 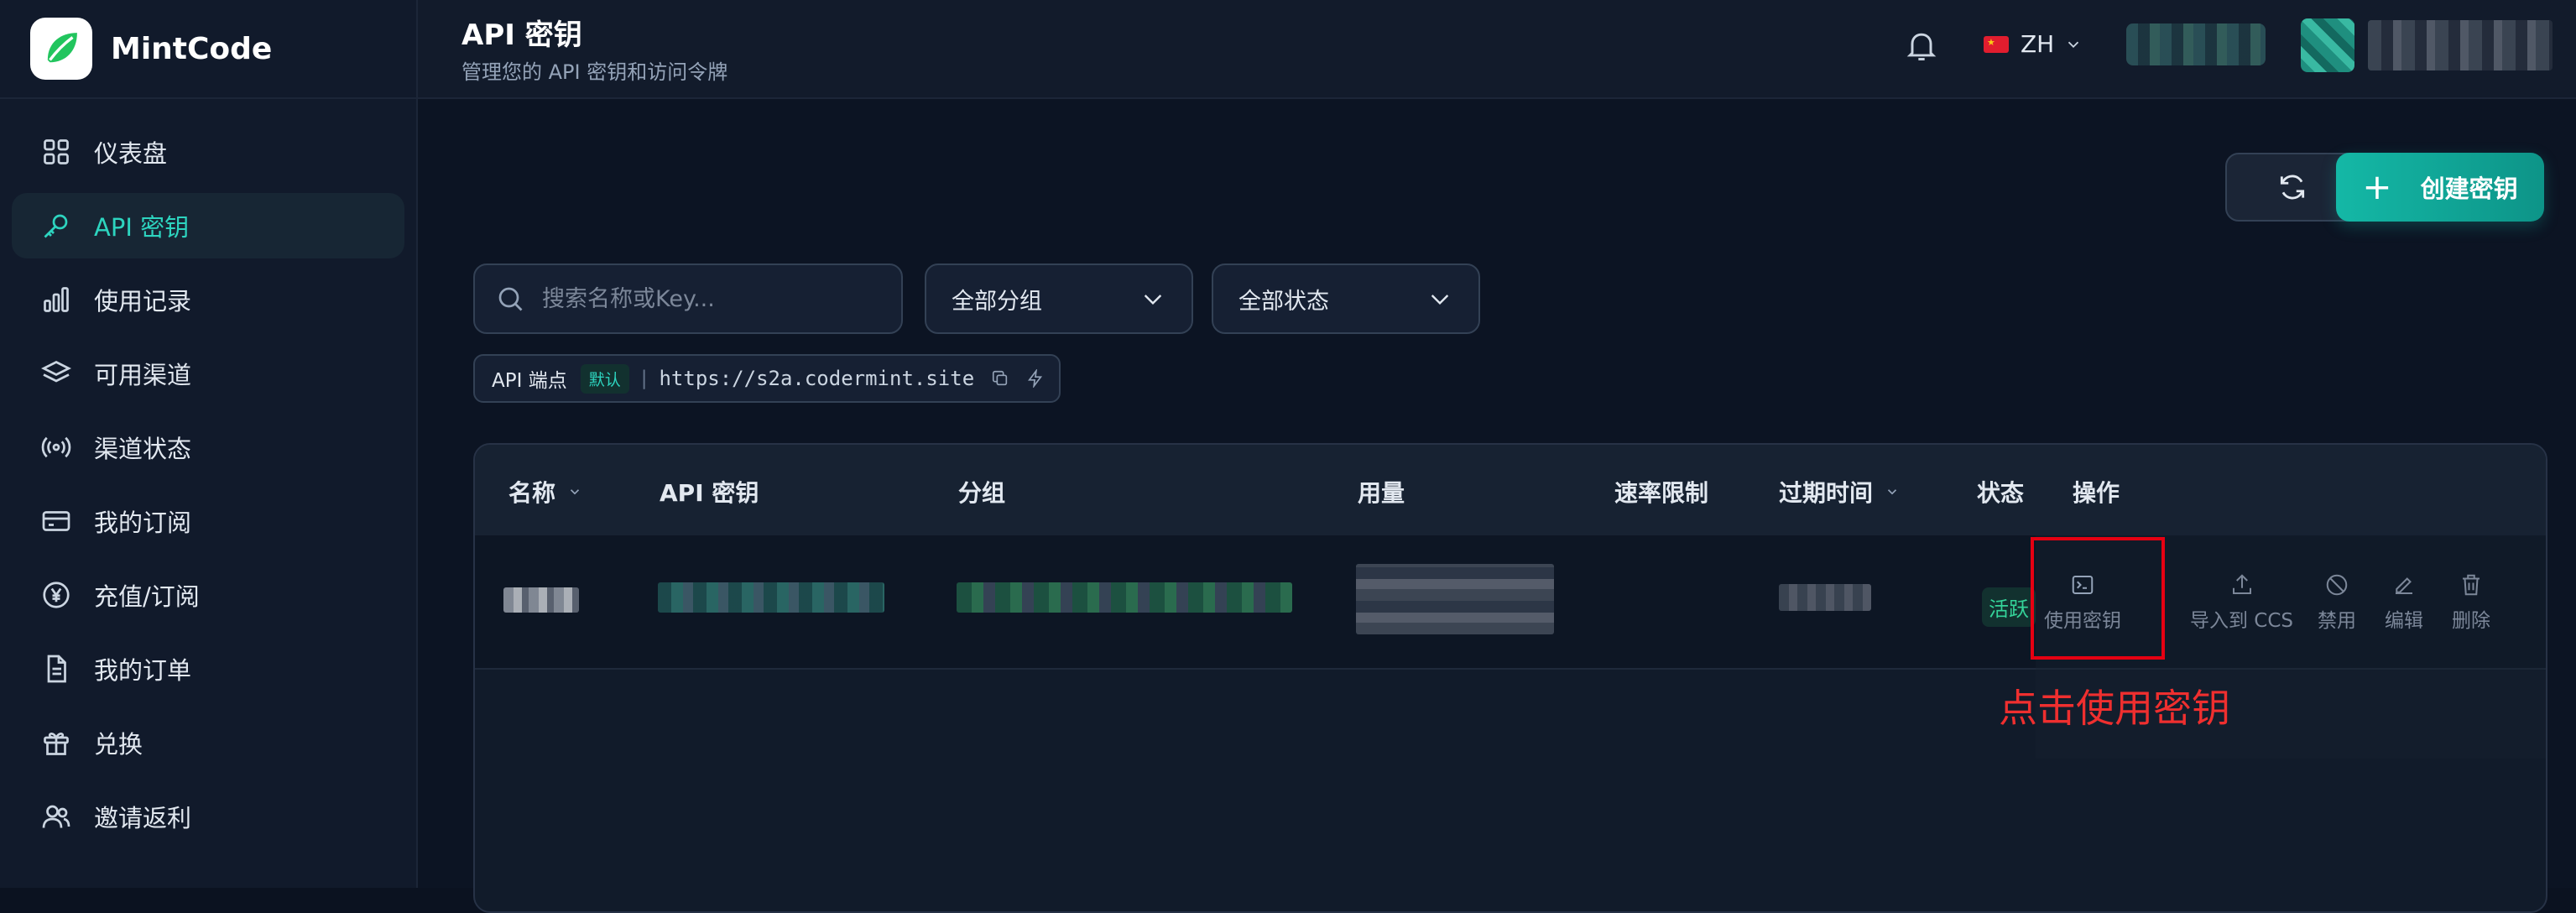 What do you see at coordinates (2114, 708) in the screenshot?
I see `annotation-text: 点击使用密钥` at bounding box center [2114, 708].